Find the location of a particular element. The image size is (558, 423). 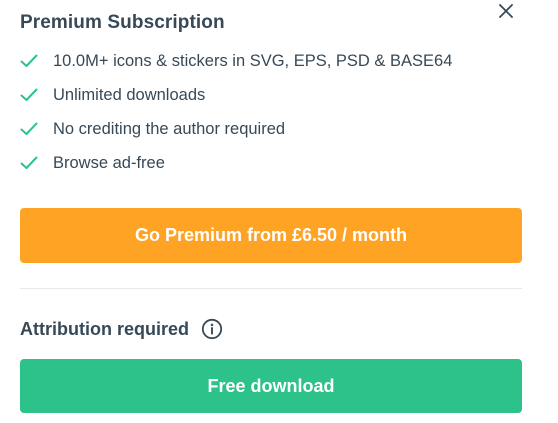

attribution-title: Attribution required is located at coordinates (104, 328).